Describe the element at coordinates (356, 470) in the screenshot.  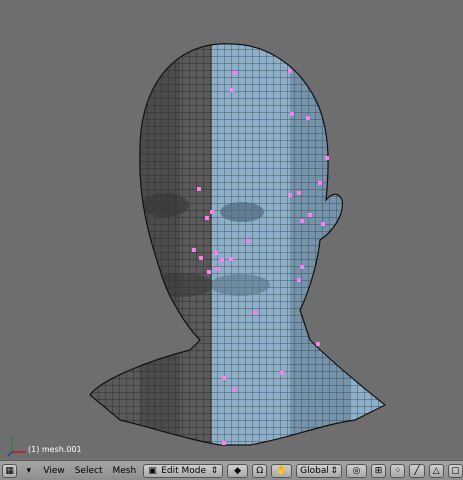
I see `snap-icon: ◎` at that location.